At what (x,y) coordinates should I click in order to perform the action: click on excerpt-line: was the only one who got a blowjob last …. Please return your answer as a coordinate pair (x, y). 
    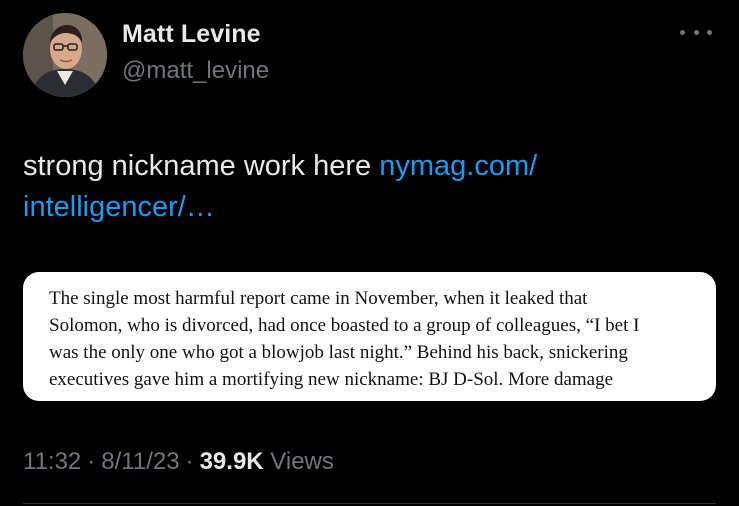
    Looking at the image, I should click on (338, 352).